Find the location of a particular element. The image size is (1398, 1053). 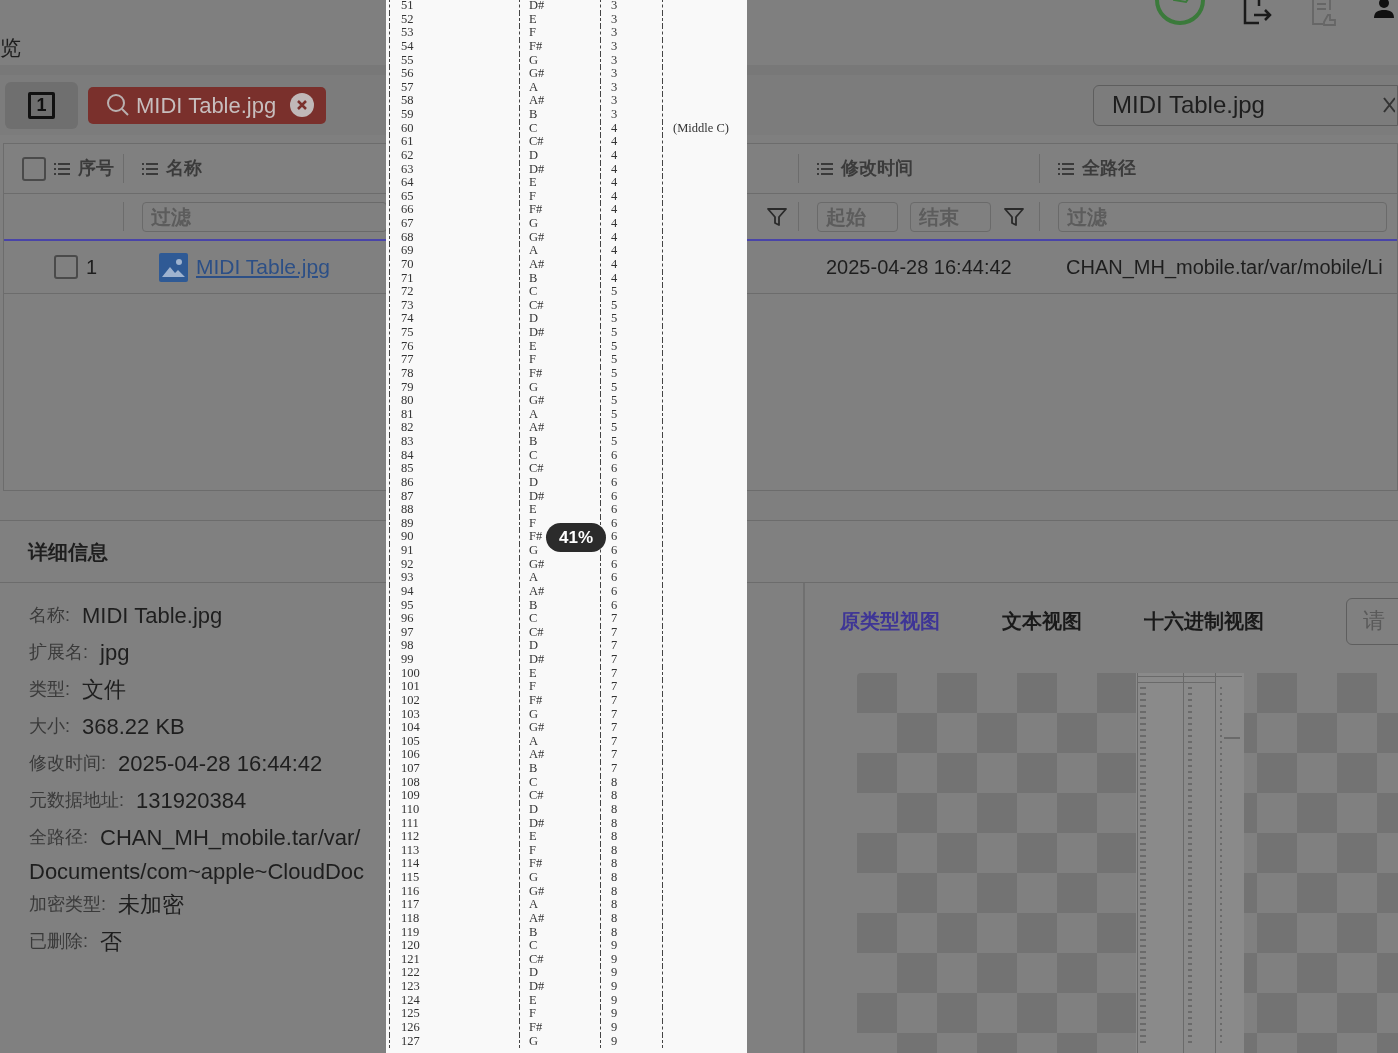

note-number: 77 is located at coordinates (407, 359).